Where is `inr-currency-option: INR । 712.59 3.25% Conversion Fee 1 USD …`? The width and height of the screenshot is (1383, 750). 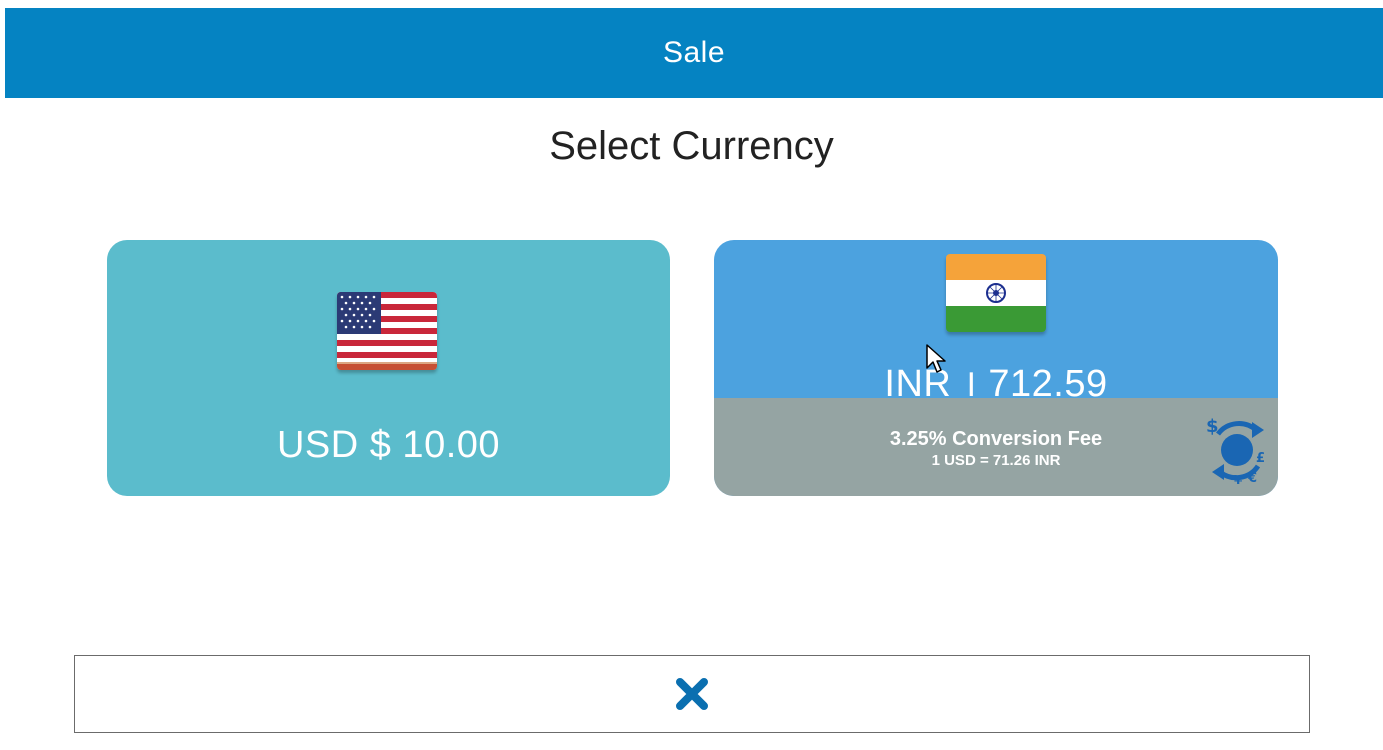
inr-currency-option: INR । 712.59 3.25% Conversion Fee 1 USD … is located at coordinates (996, 368).